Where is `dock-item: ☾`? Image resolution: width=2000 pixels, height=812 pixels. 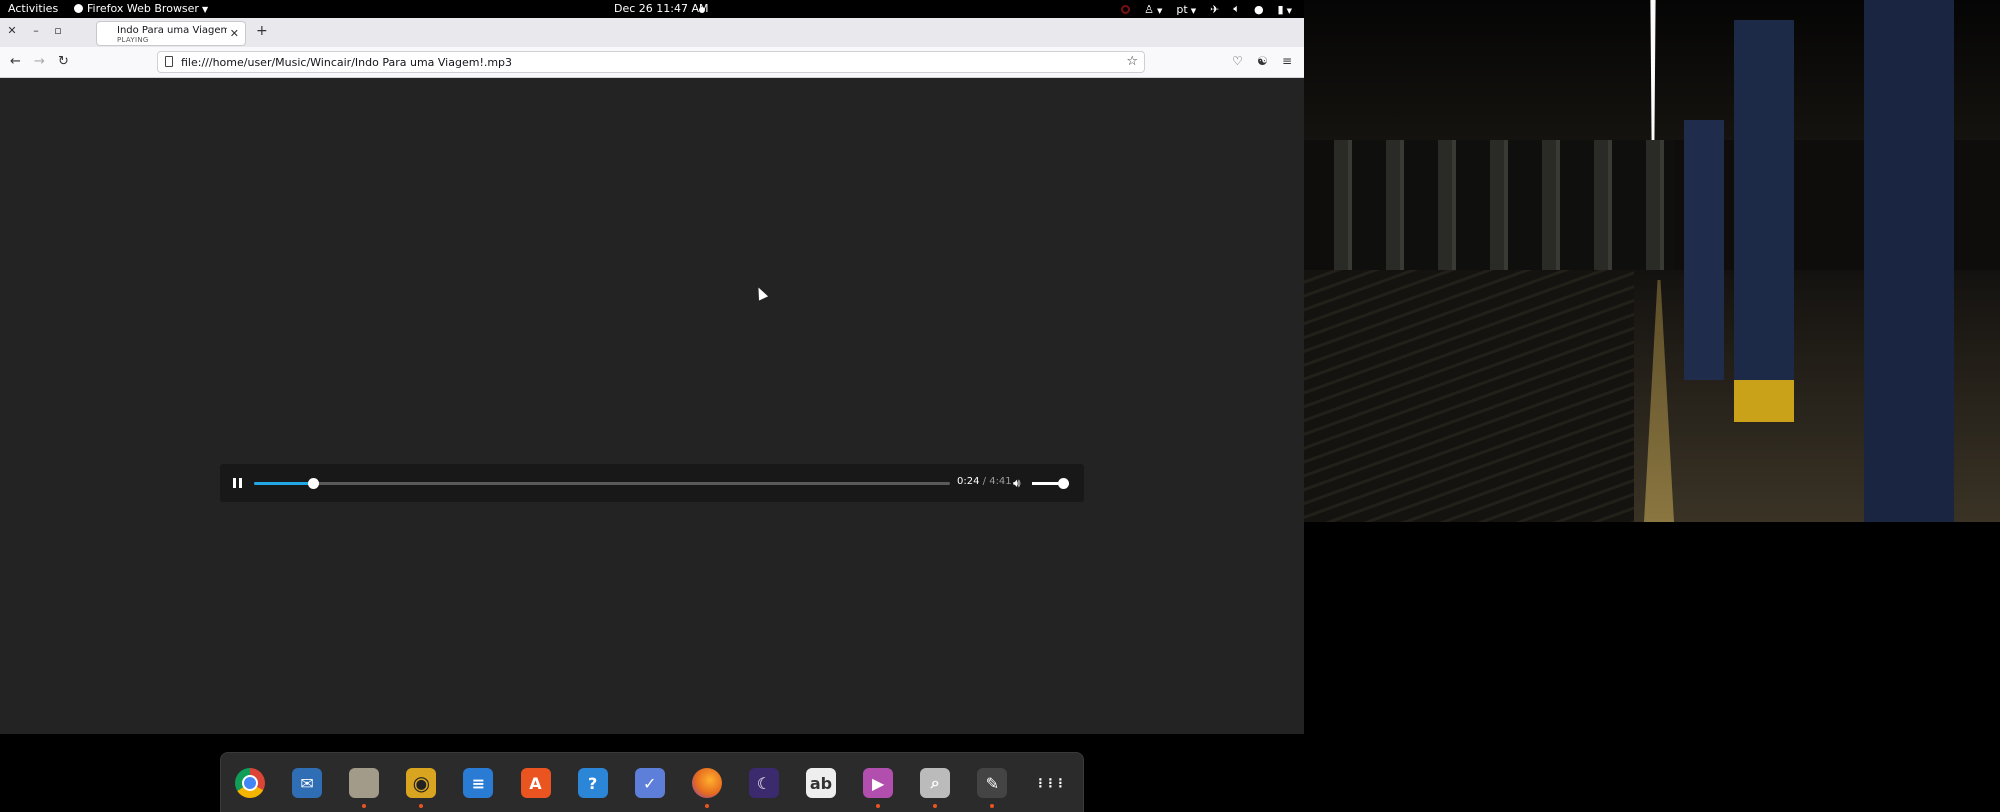
dock-item: ☾ is located at coordinates (764, 783).